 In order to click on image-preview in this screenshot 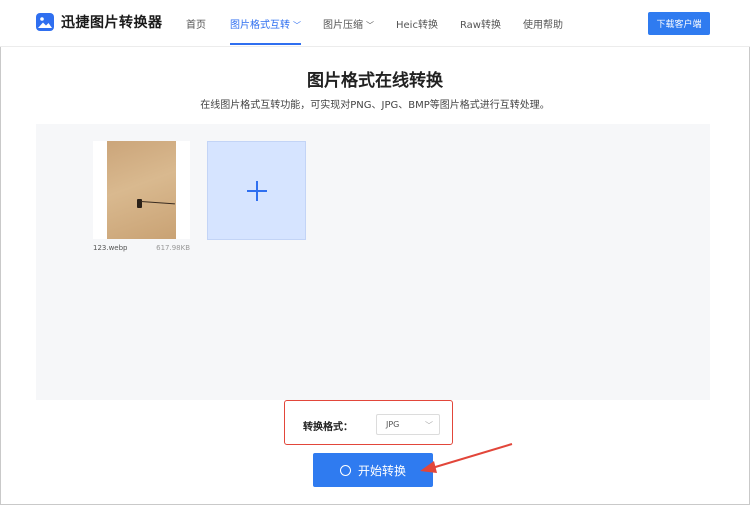, I will do `click(141, 190)`.